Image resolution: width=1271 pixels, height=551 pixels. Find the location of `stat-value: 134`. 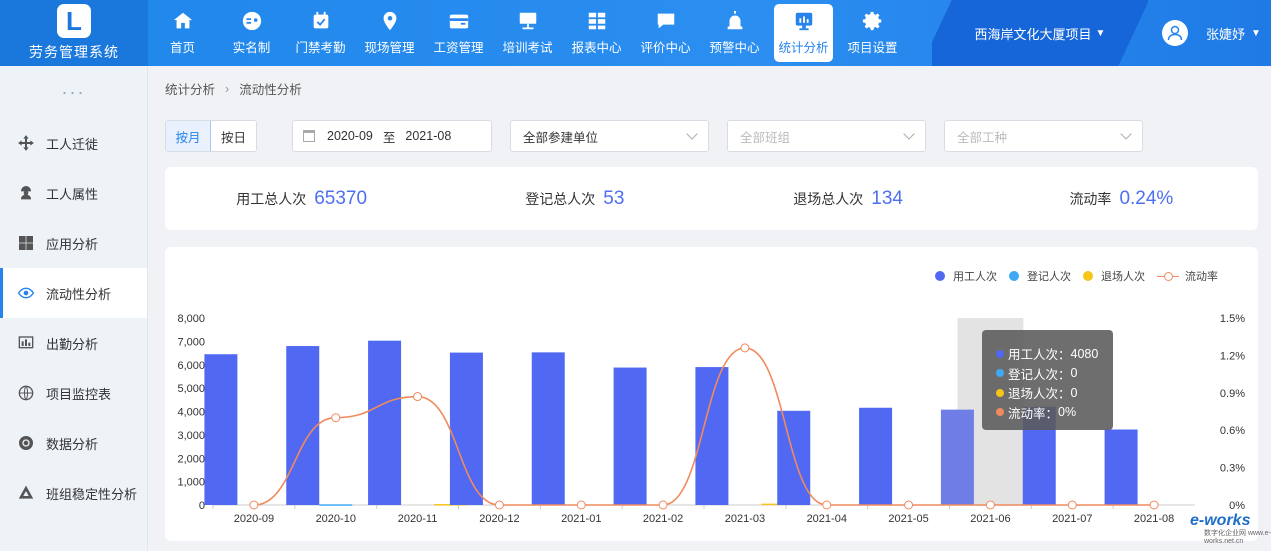

stat-value: 134 is located at coordinates (887, 198).